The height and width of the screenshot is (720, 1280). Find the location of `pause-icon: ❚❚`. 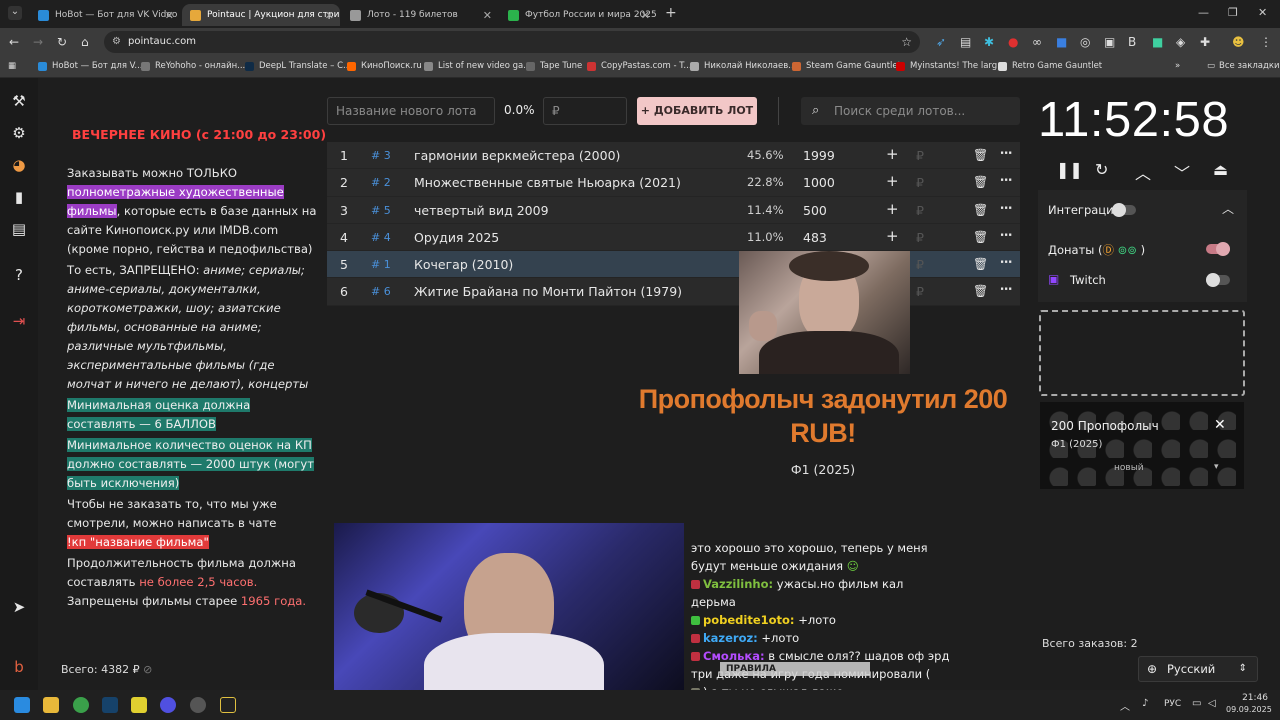

pause-icon: ❚❚ is located at coordinates (1069, 169).